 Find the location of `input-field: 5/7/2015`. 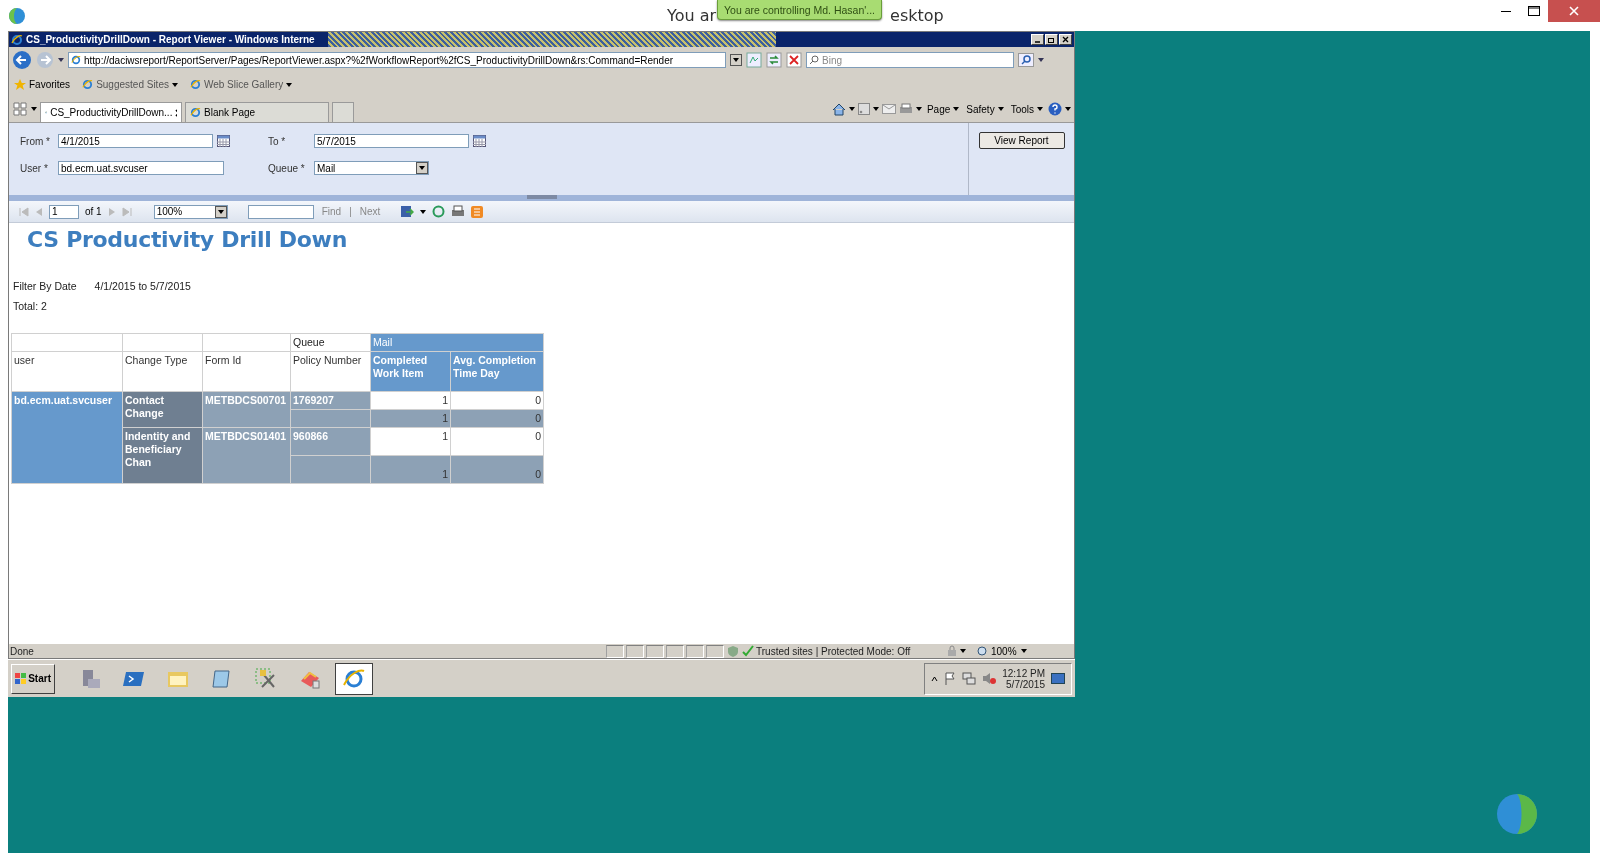

input-field: 5/7/2015 is located at coordinates (391, 141).